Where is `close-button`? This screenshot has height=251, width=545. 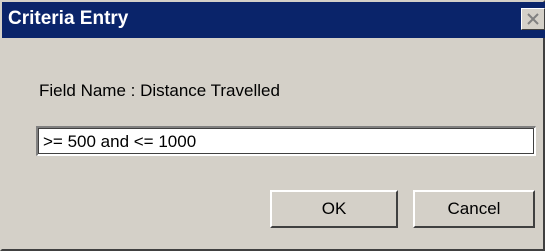 close-button is located at coordinates (533, 19).